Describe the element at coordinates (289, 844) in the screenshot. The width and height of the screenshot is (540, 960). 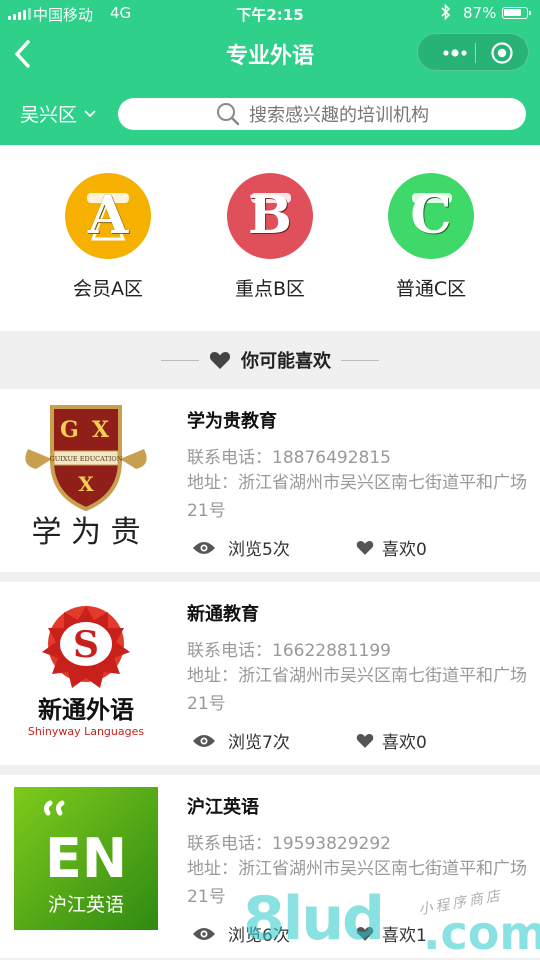
I see `institution-phone: 联系电话：19593829292` at that location.